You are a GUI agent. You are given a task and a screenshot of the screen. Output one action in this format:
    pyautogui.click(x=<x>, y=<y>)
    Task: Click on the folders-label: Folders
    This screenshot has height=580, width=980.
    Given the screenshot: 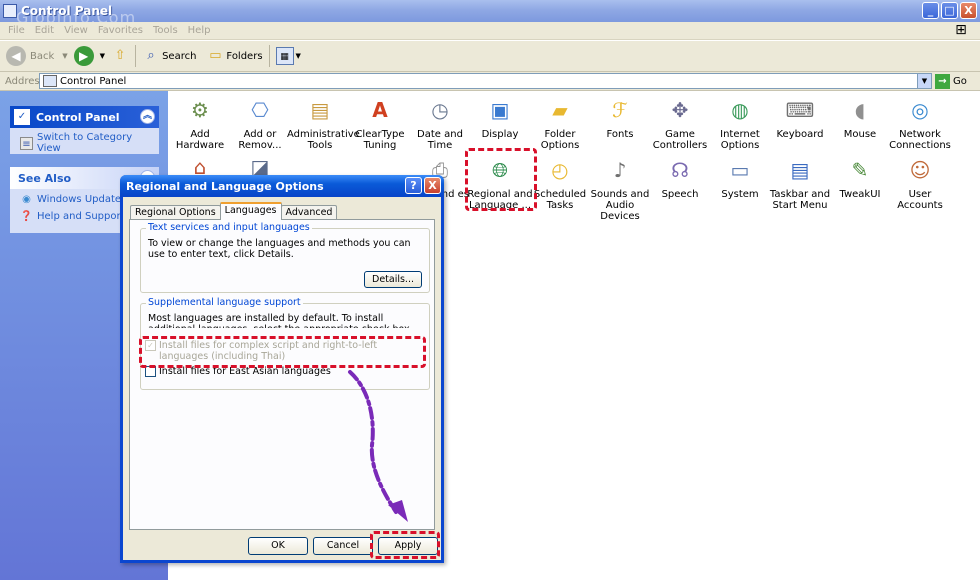 What is the action you would take?
    pyautogui.click(x=244, y=56)
    